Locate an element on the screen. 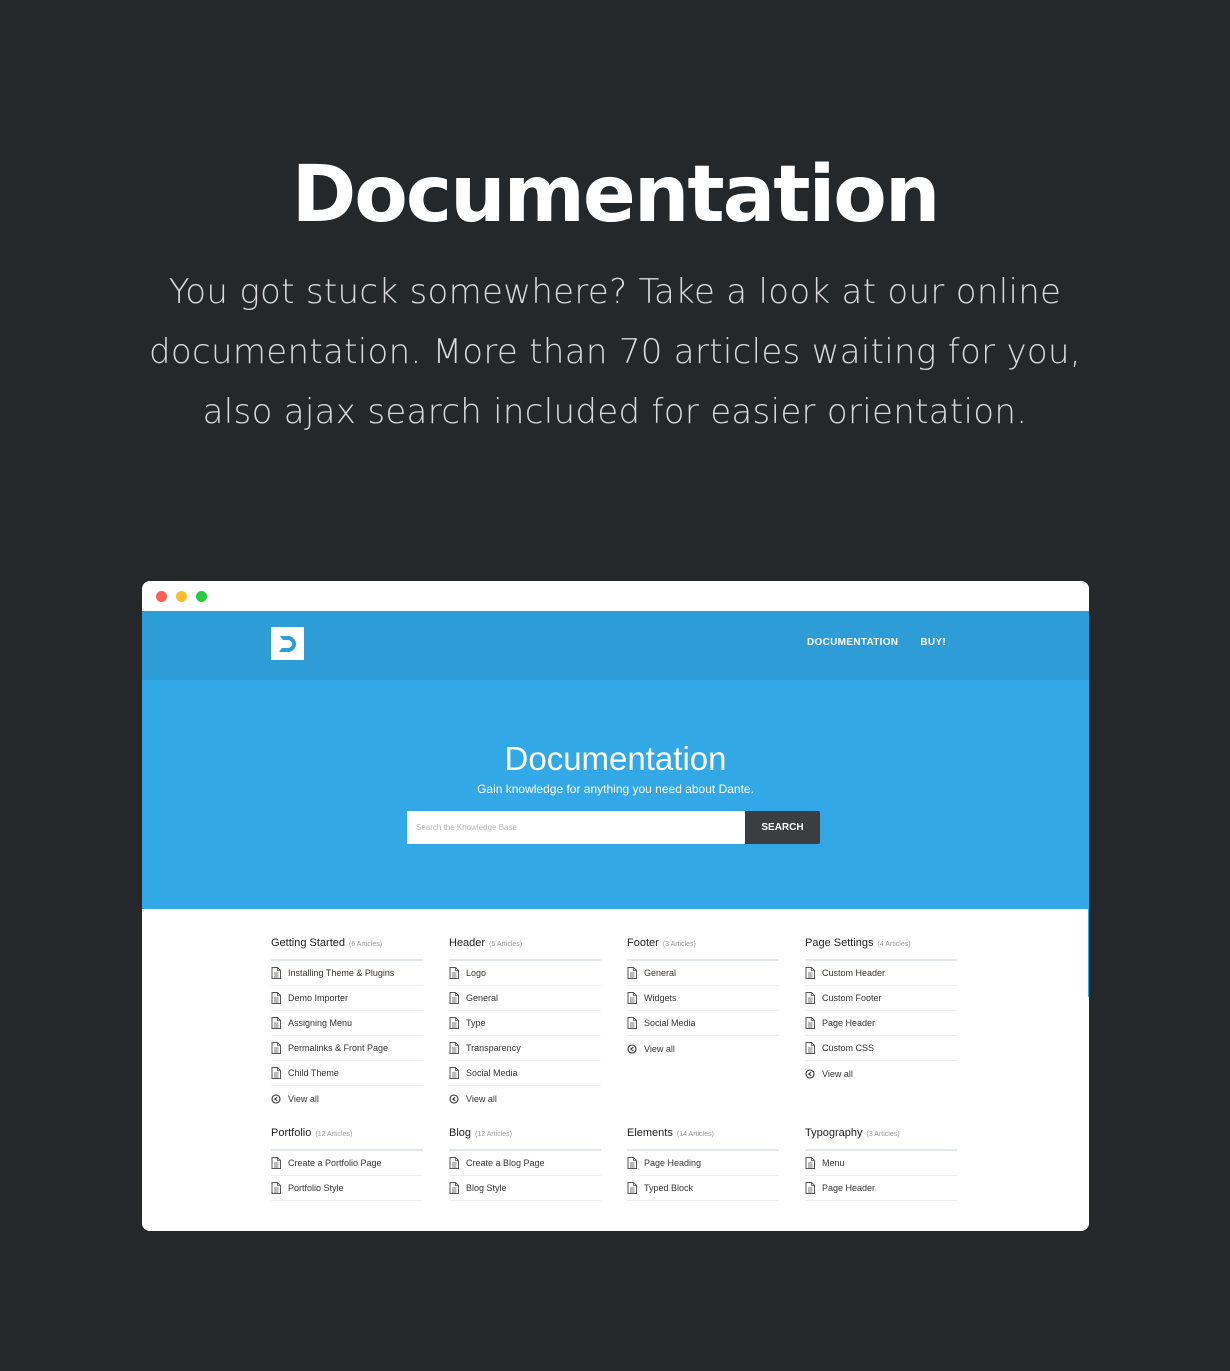 The image size is (1230, 1371). site-logo is located at coordinates (287, 643).